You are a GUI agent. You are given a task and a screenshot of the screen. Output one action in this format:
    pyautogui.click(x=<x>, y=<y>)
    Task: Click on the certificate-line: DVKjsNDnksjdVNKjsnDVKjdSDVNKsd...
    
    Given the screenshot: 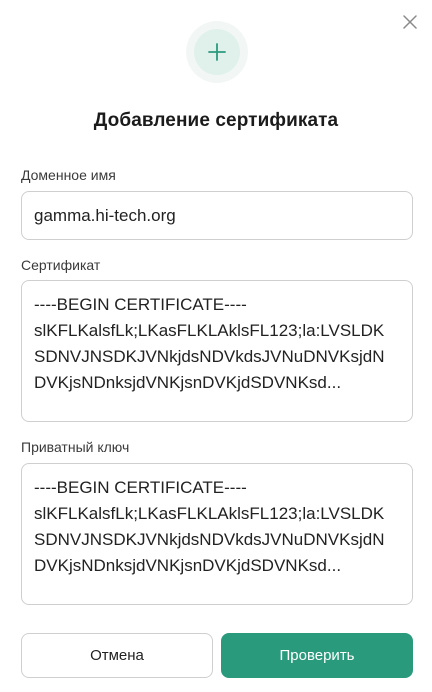 What is the action you would take?
    pyautogui.click(x=188, y=382)
    